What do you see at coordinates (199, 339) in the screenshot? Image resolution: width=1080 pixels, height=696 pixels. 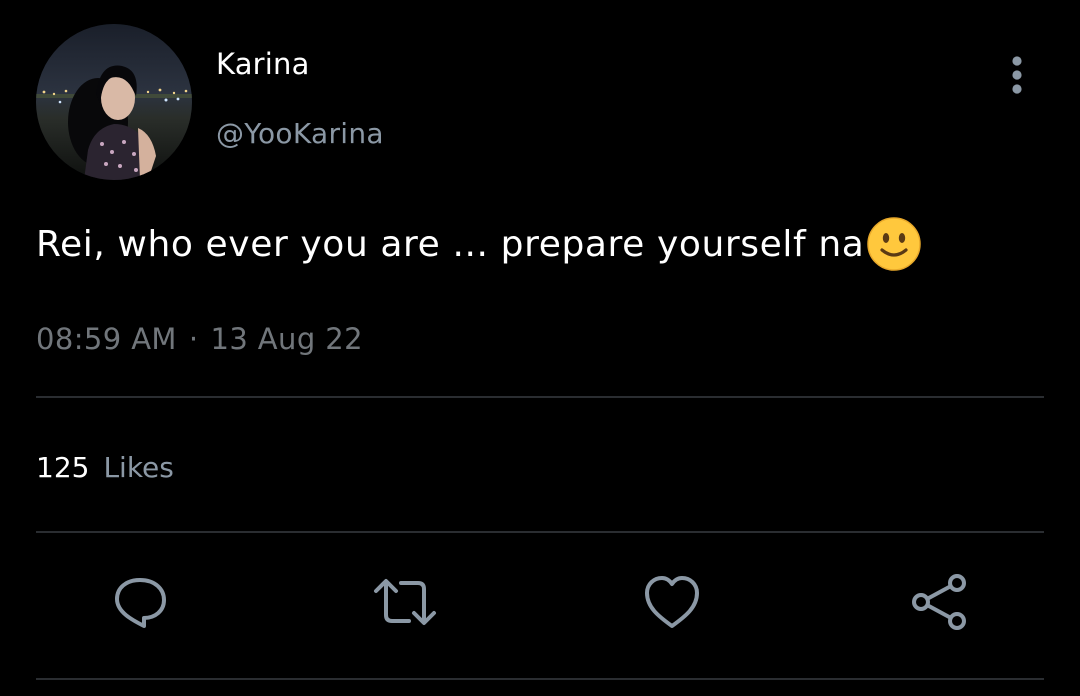 I see `tweet-timestamp: 08:59 AM · 13 Aug 22` at bounding box center [199, 339].